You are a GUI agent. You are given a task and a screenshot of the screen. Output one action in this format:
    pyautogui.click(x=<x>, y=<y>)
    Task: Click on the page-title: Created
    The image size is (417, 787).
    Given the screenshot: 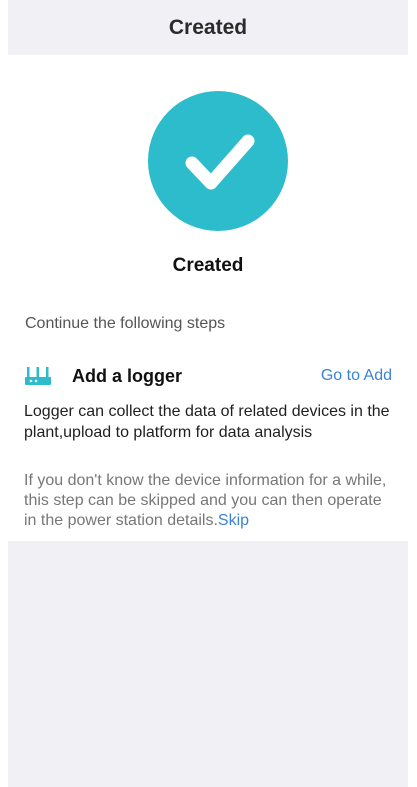 What is the action you would take?
    pyautogui.click(x=208, y=27)
    